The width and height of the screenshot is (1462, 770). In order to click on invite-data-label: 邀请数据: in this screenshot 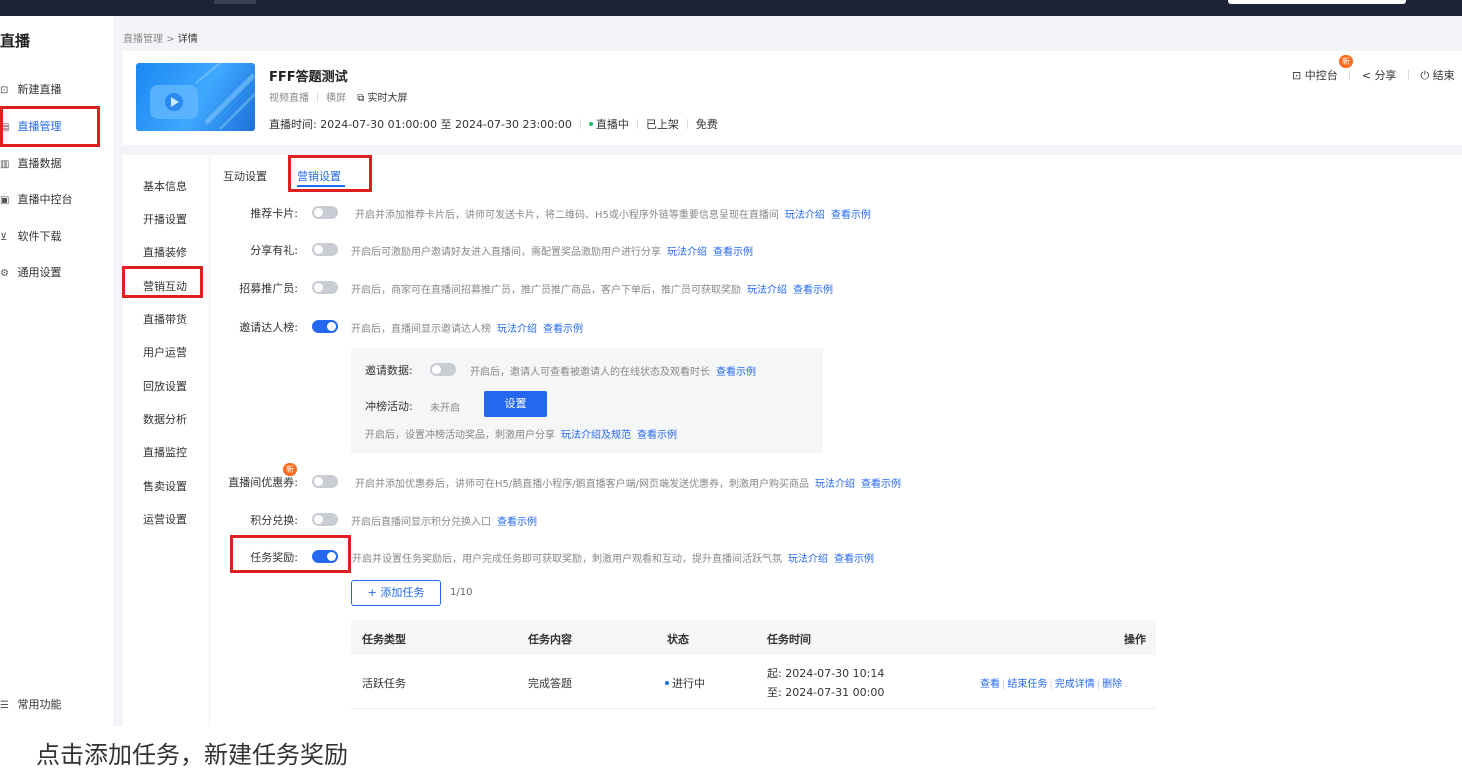, I will do `click(389, 370)`.